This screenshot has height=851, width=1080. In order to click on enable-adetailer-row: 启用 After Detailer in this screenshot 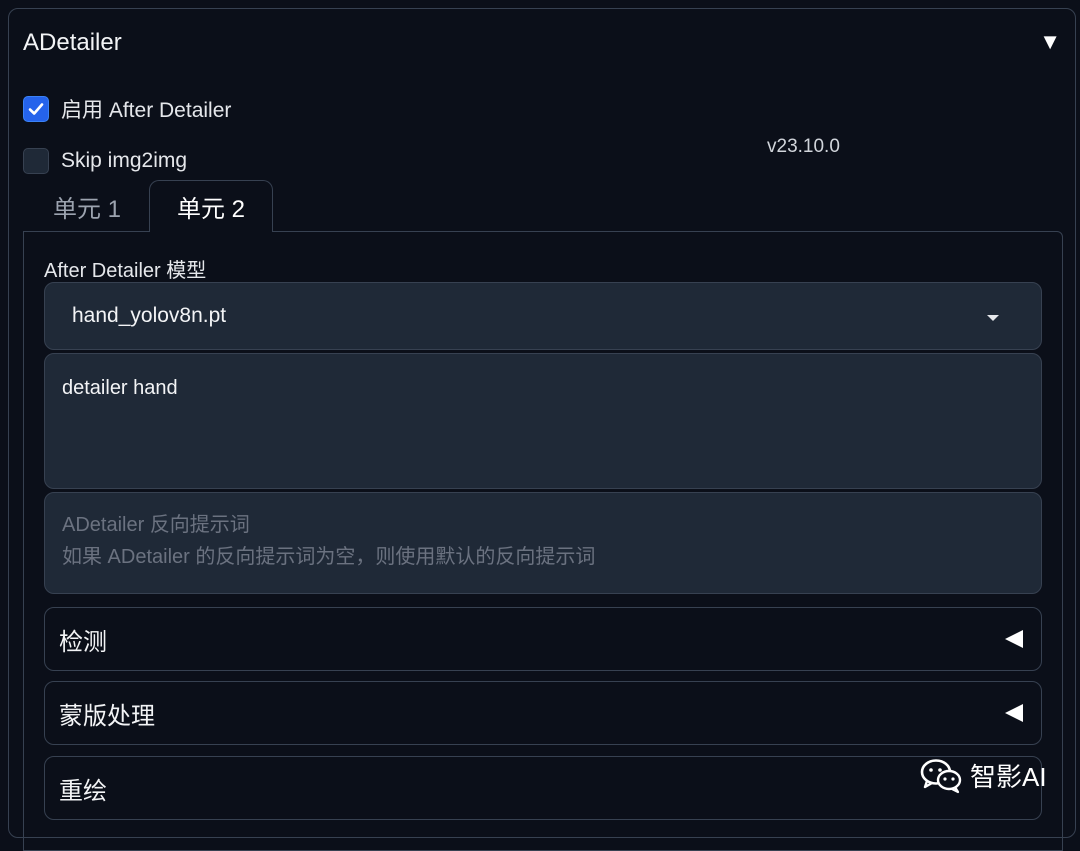, I will do `click(127, 109)`.